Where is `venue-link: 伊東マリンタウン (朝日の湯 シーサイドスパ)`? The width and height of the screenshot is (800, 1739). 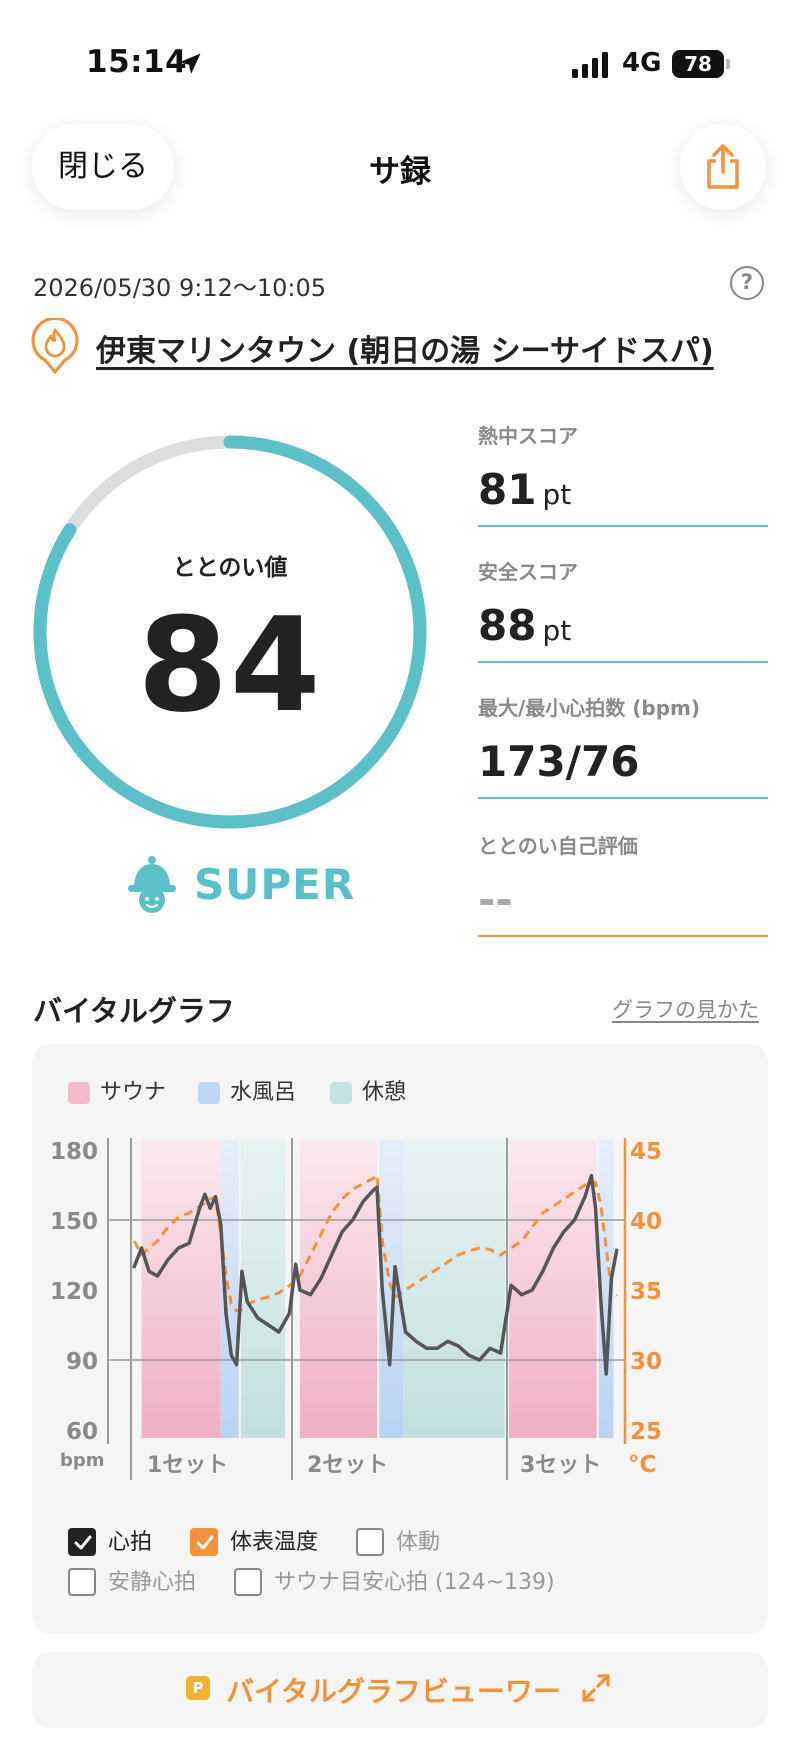 venue-link: 伊東マリンタウン (朝日の湯 シーサイドスパ) is located at coordinates (405, 348).